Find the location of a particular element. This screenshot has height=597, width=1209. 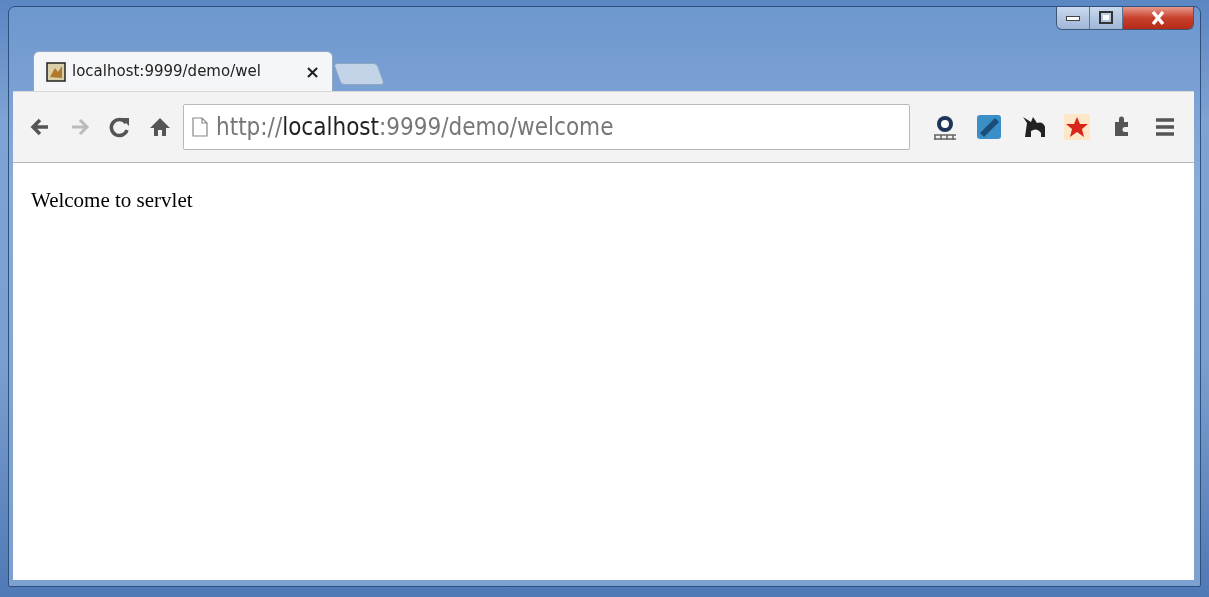

close-icon is located at coordinates (1158, 18).